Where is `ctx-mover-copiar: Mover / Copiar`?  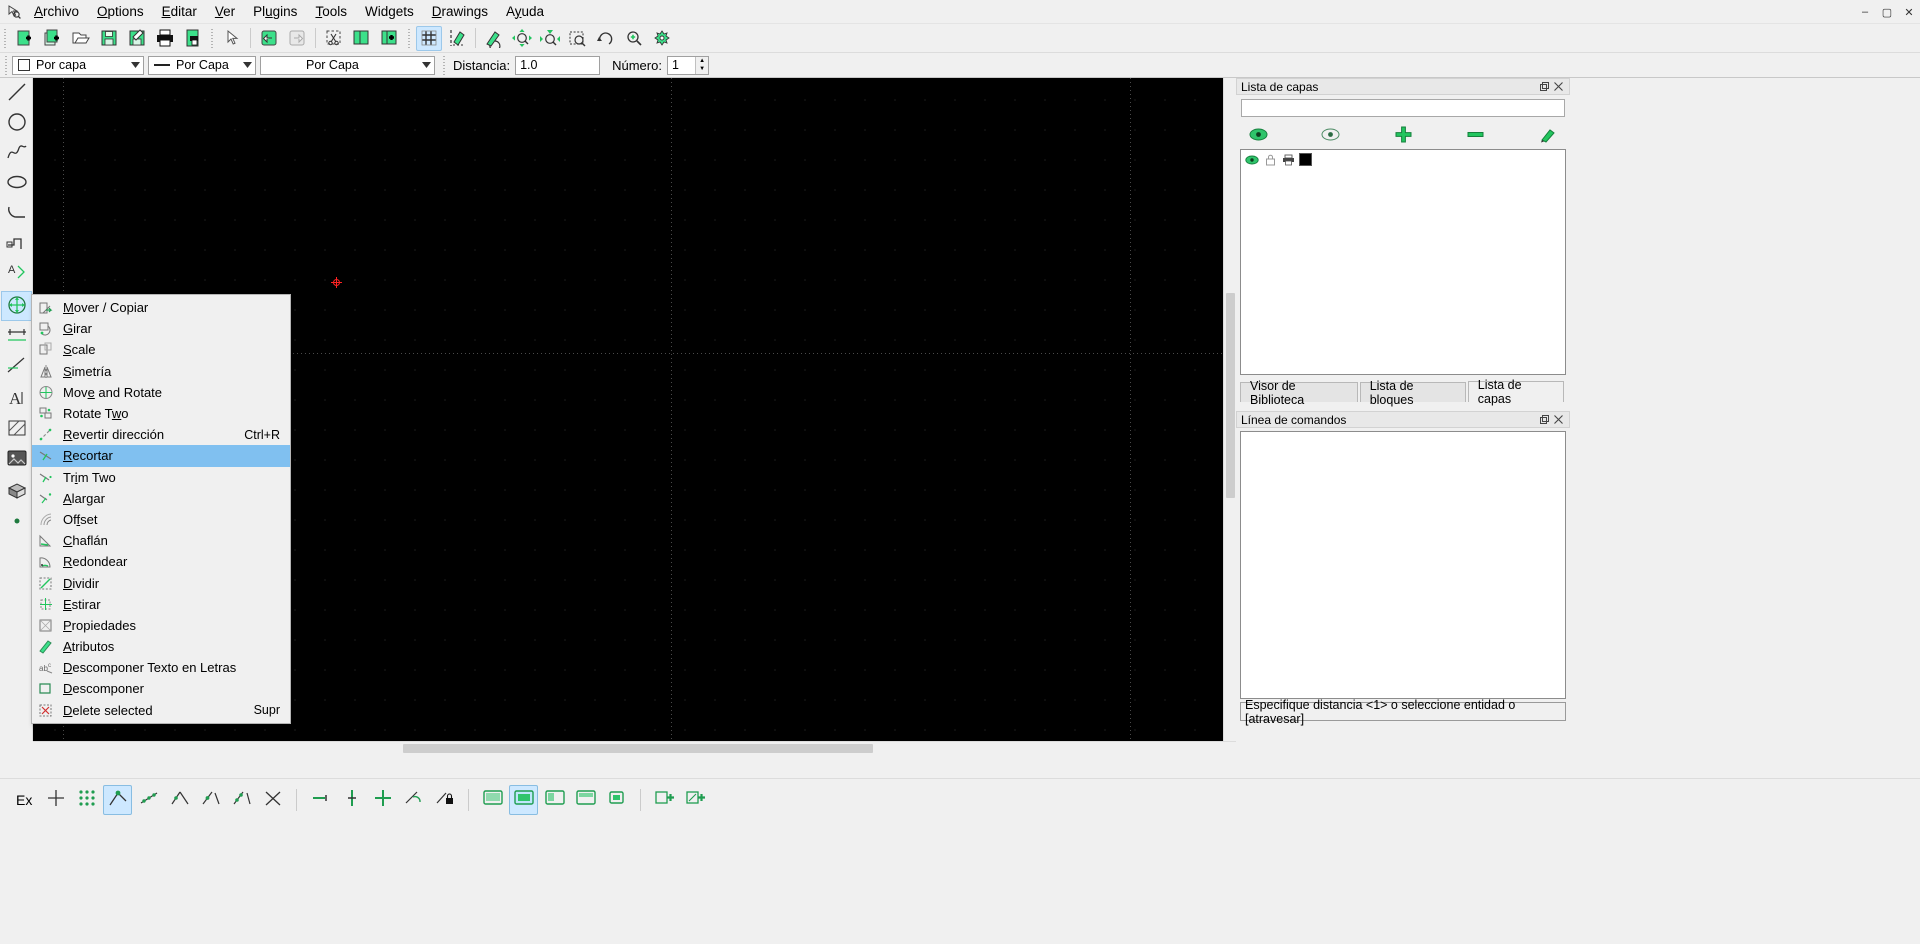
ctx-mover-copiar: Mover / Copiar is located at coordinates (161, 307).